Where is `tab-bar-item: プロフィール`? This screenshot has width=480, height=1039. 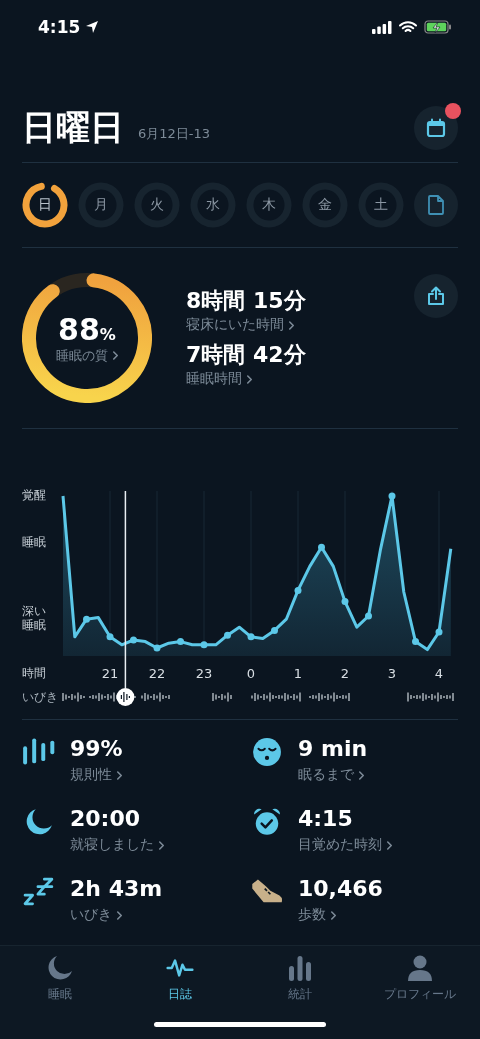
tab-bar-item: プロフィール is located at coordinates (420, 978).